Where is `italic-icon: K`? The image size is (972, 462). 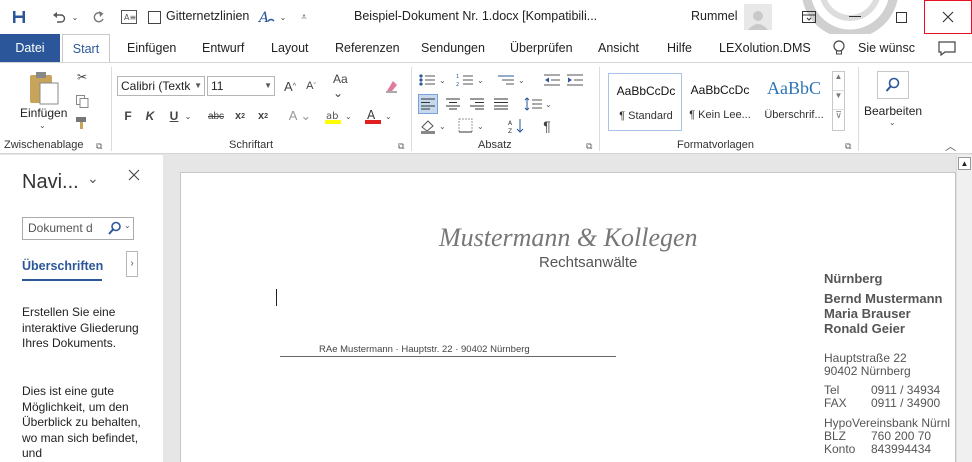 italic-icon: K is located at coordinates (150, 116).